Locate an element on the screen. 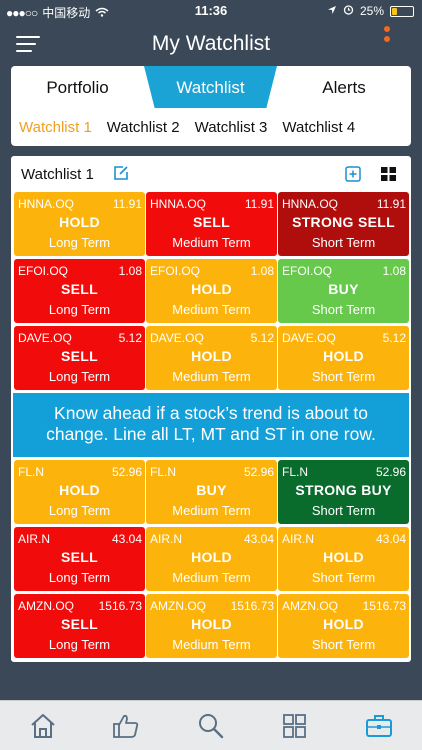 The width and height of the screenshot is (422, 750). search-icon is located at coordinates (211, 726).